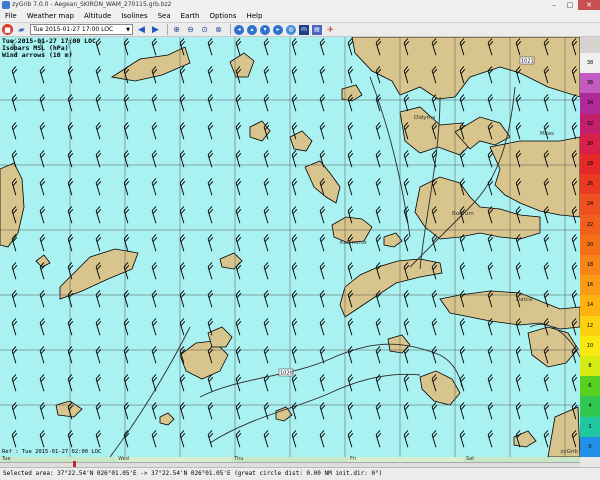  Describe the element at coordinates (11, 16) in the screenshot. I see `menu-file: File` at that location.